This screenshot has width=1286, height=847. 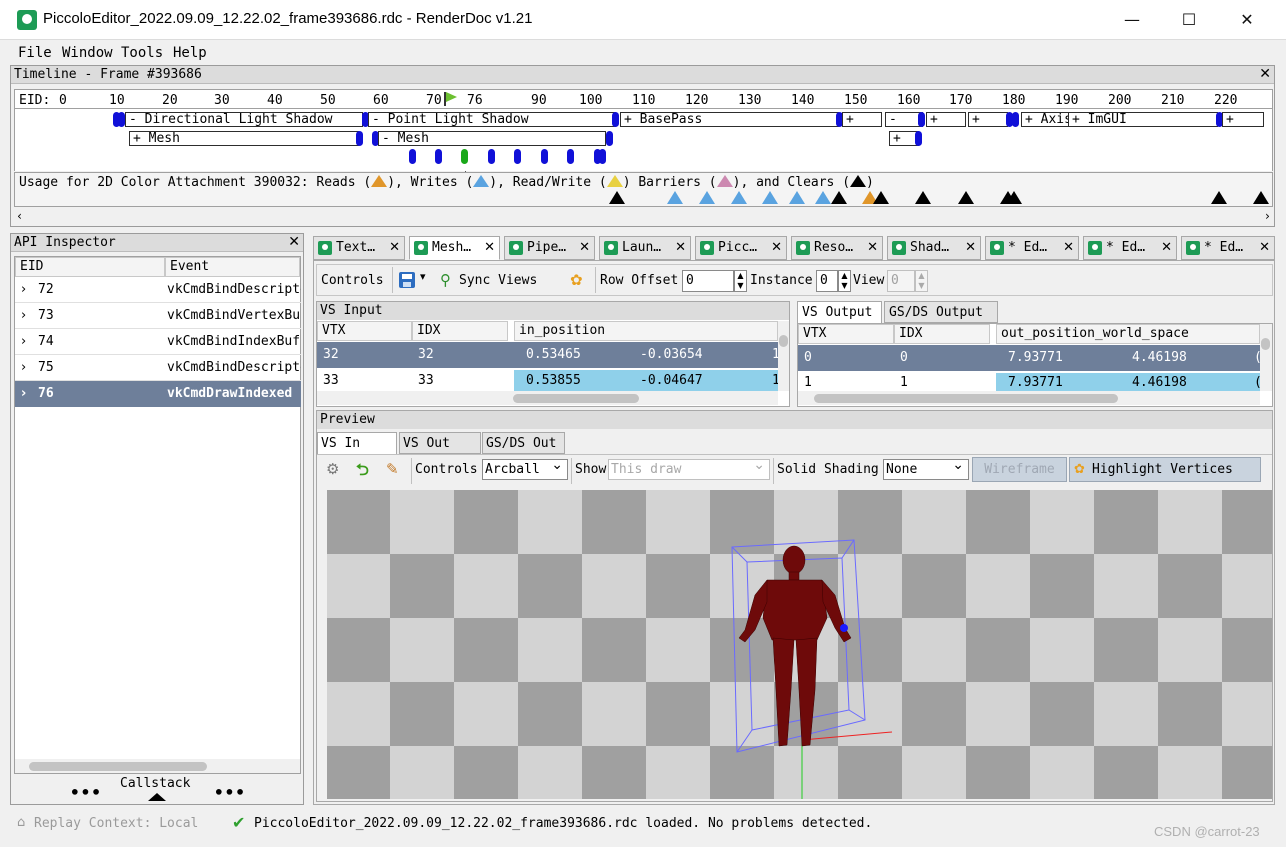 What do you see at coordinates (1045, 119) in the screenshot?
I see `marker-axis: + Axis` at bounding box center [1045, 119].